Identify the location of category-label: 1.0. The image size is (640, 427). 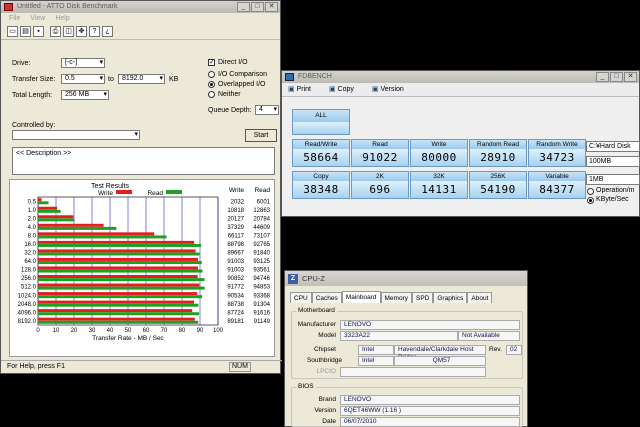
(32, 211).